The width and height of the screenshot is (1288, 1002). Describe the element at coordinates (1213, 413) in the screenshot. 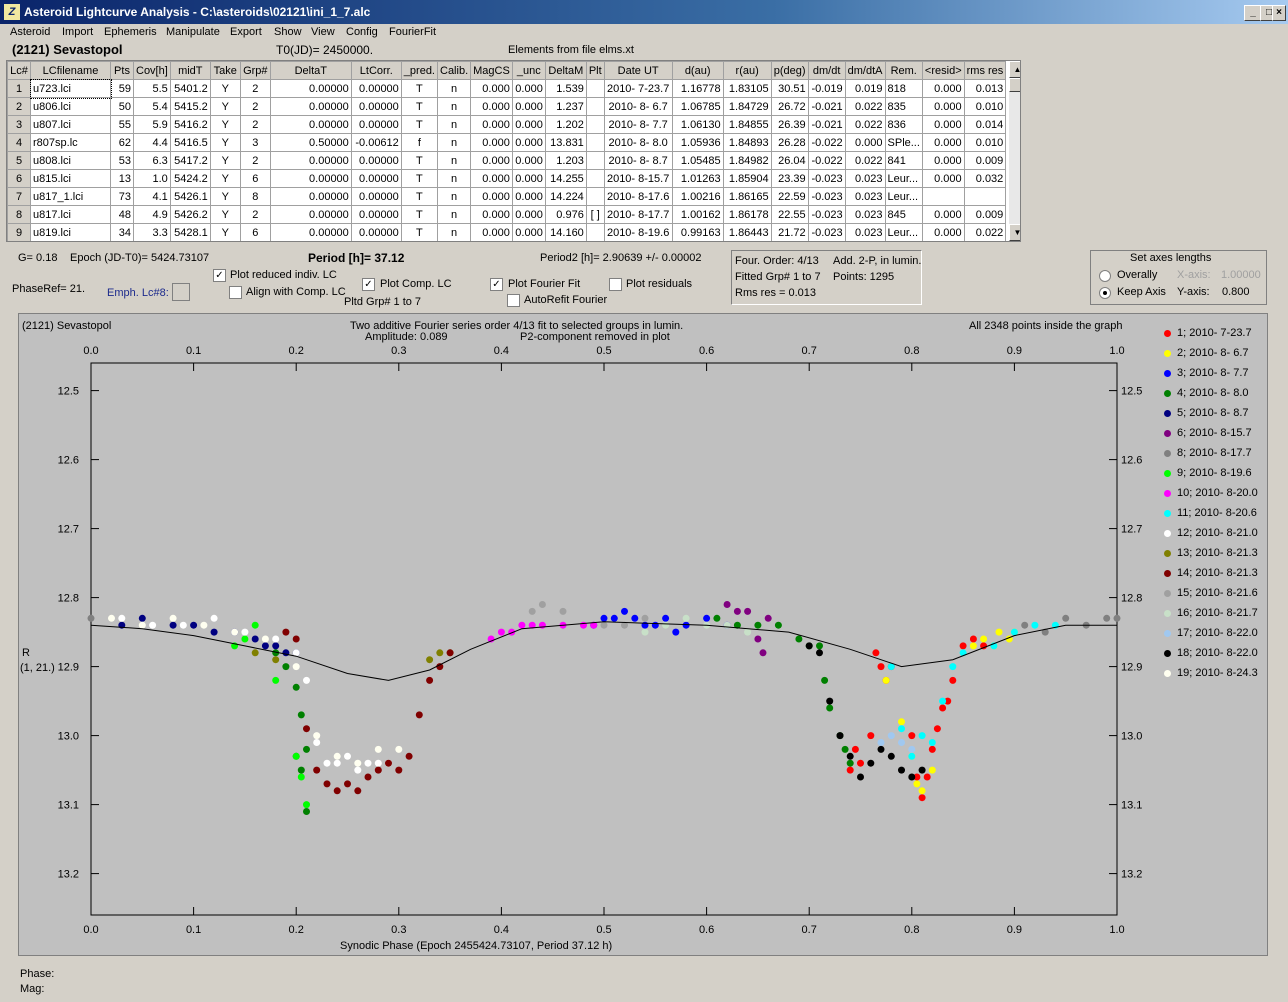

I see `legend-label: 5; 2010- 8- 8.7` at that location.